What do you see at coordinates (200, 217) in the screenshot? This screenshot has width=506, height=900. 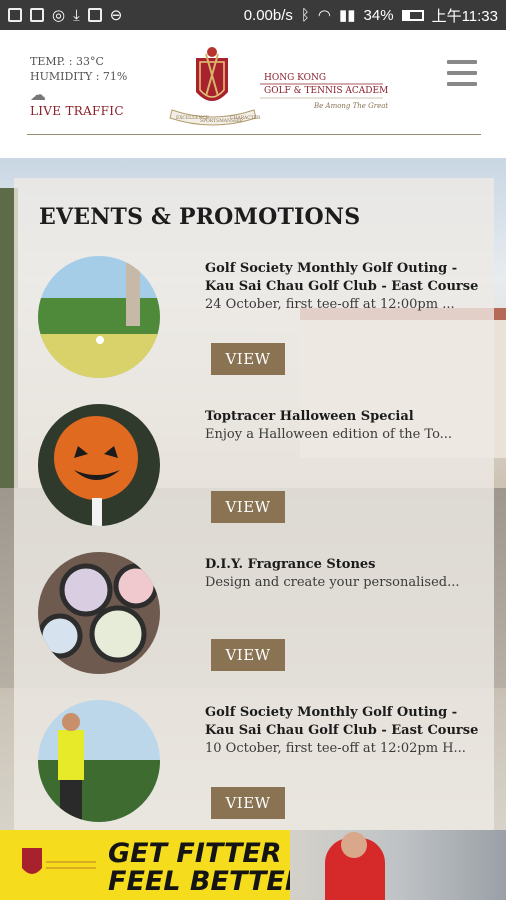 I see `section-title: EVENTS & PROMOTIONS` at bounding box center [200, 217].